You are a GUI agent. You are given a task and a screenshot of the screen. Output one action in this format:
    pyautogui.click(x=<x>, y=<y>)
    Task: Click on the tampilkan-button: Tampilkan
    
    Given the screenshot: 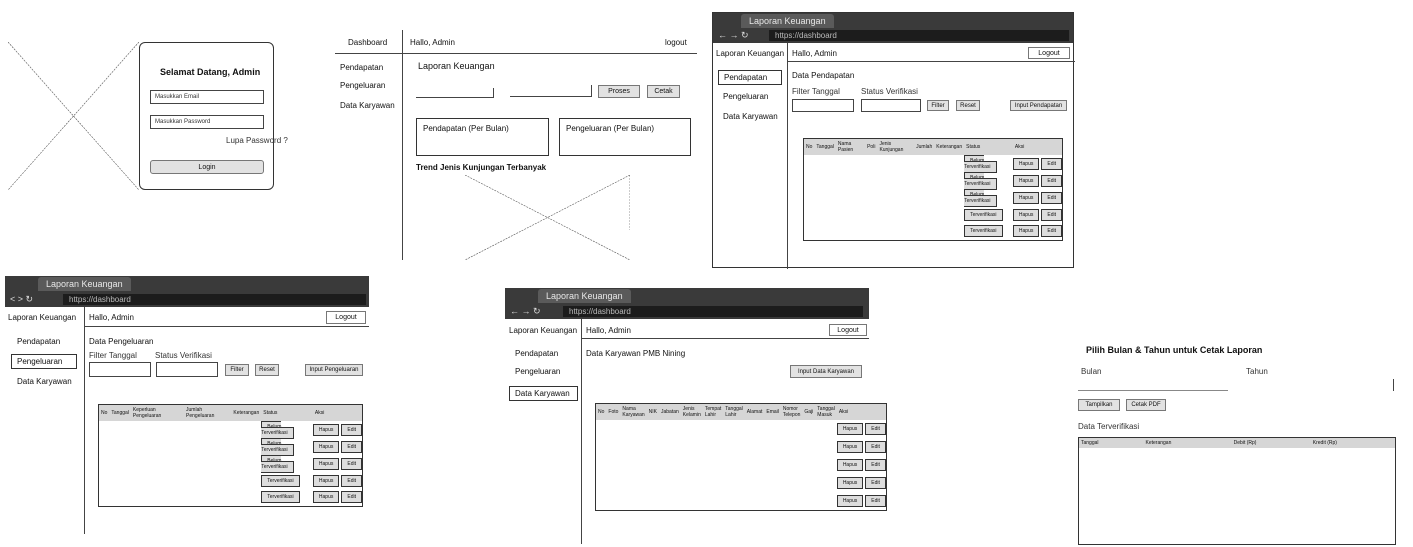 What is the action you would take?
    pyautogui.click(x=1099, y=405)
    